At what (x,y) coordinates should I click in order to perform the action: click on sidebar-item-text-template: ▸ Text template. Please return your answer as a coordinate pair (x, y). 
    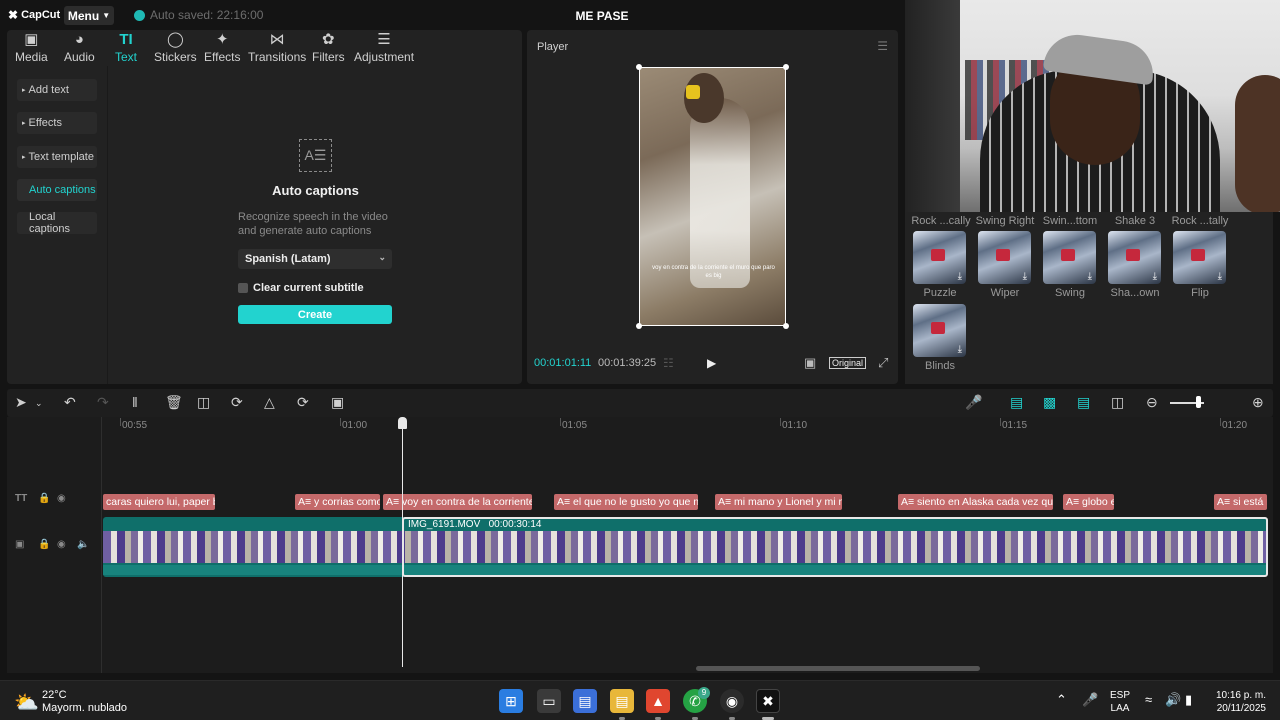
    Looking at the image, I should click on (57, 157).